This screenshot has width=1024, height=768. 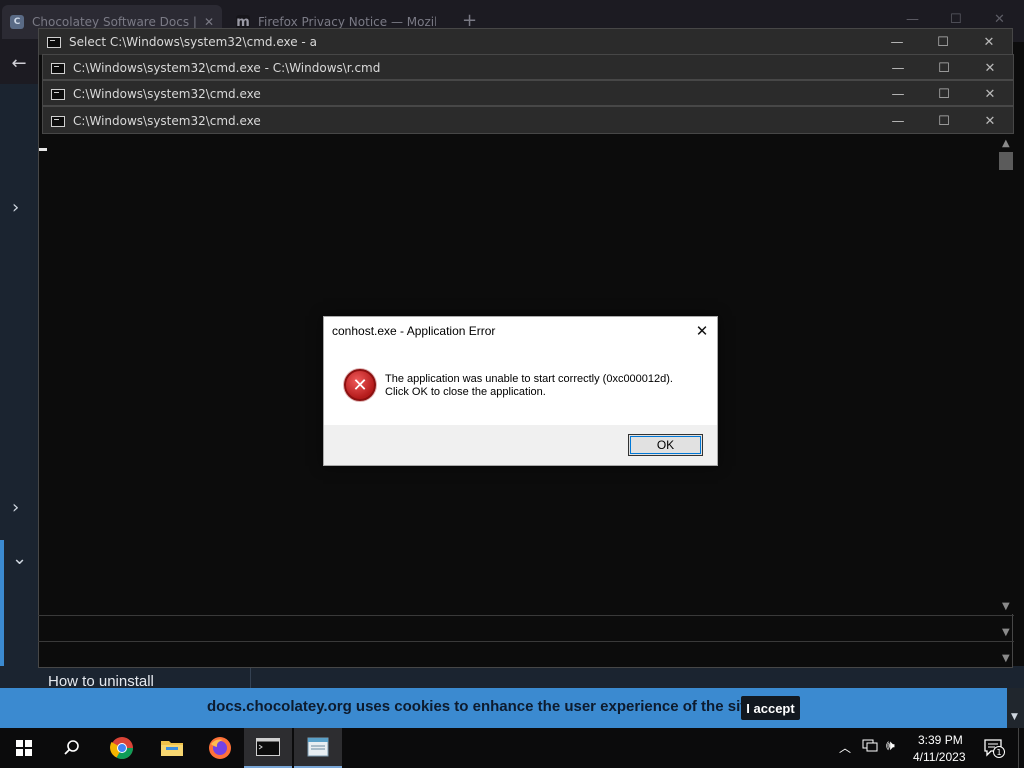 What do you see at coordinates (250, 677) in the screenshot?
I see `divider` at bounding box center [250, 677].